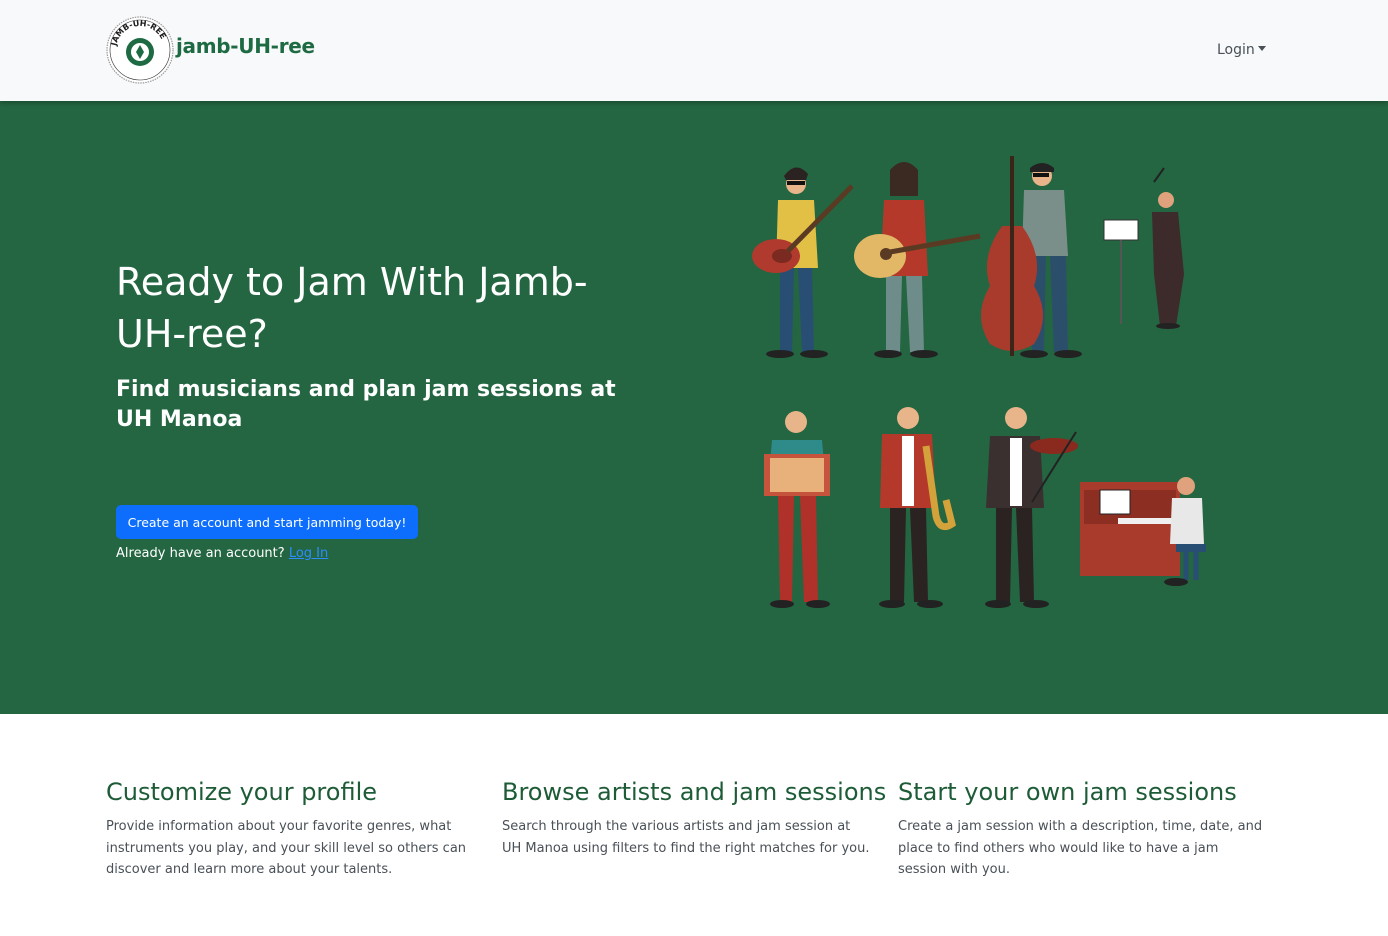  I want to click on login-label: Login, so click(1236, 50).